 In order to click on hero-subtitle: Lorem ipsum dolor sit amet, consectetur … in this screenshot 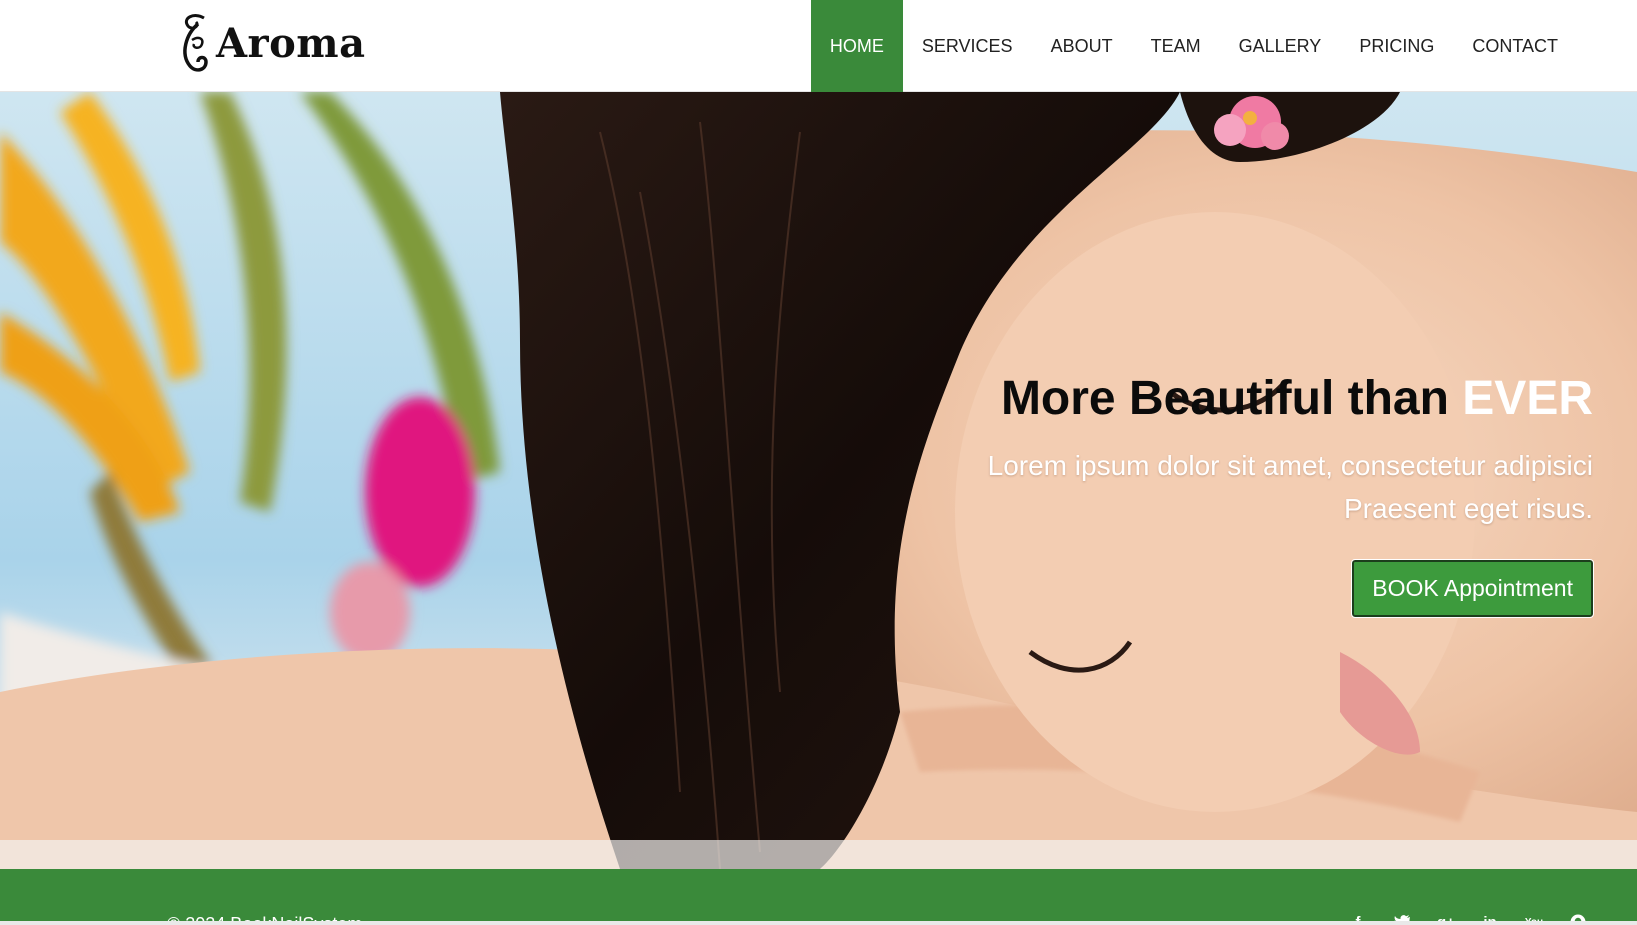, I will do `click(1193, 487)`.